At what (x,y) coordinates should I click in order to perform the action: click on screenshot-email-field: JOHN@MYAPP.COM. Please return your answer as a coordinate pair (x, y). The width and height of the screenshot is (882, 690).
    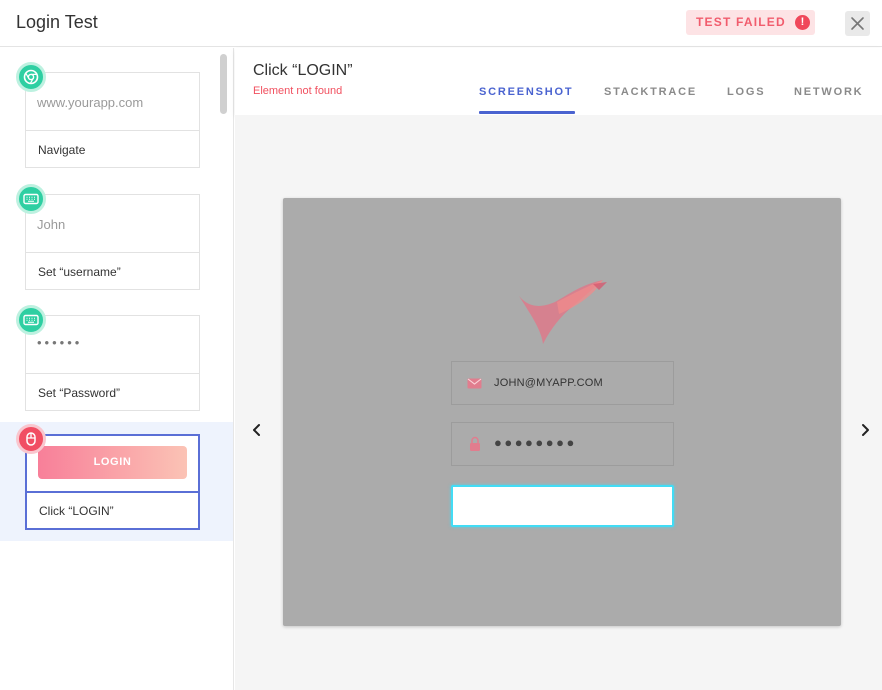
    Looking at the image, I should click on (562, 383).